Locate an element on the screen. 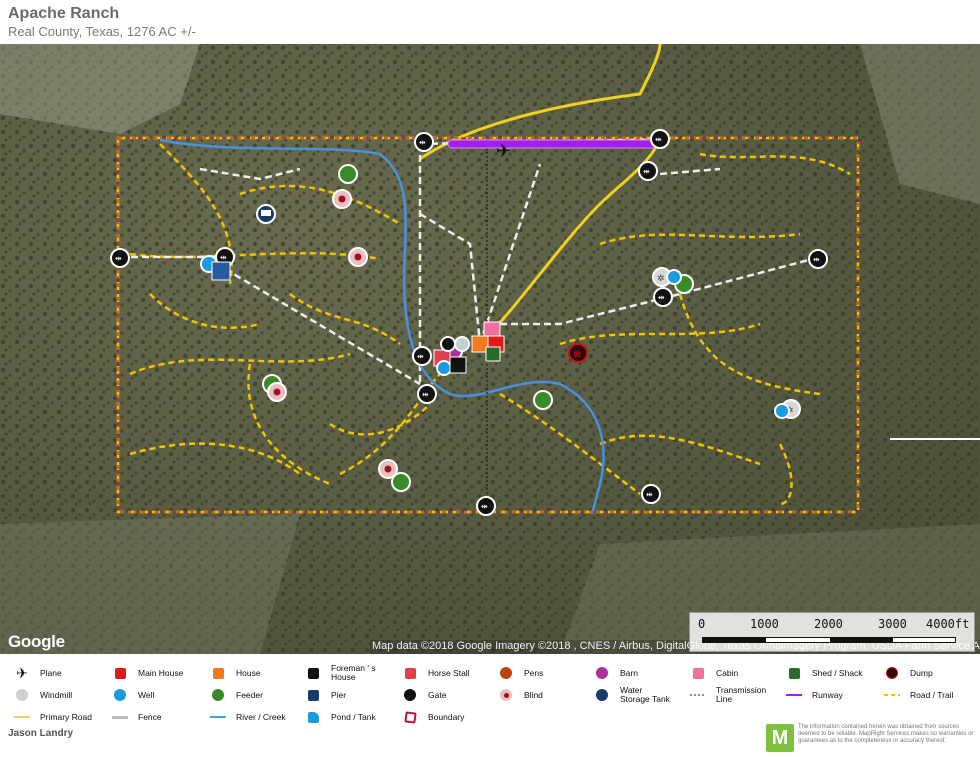 The width and height of the screenshot is (980, 757). legend-river: River / Creek is located at coordinates (248, 717).